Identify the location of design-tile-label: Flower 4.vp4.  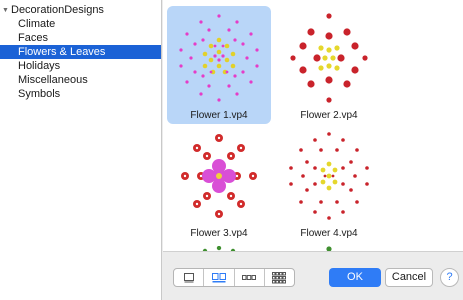
(329, 233).